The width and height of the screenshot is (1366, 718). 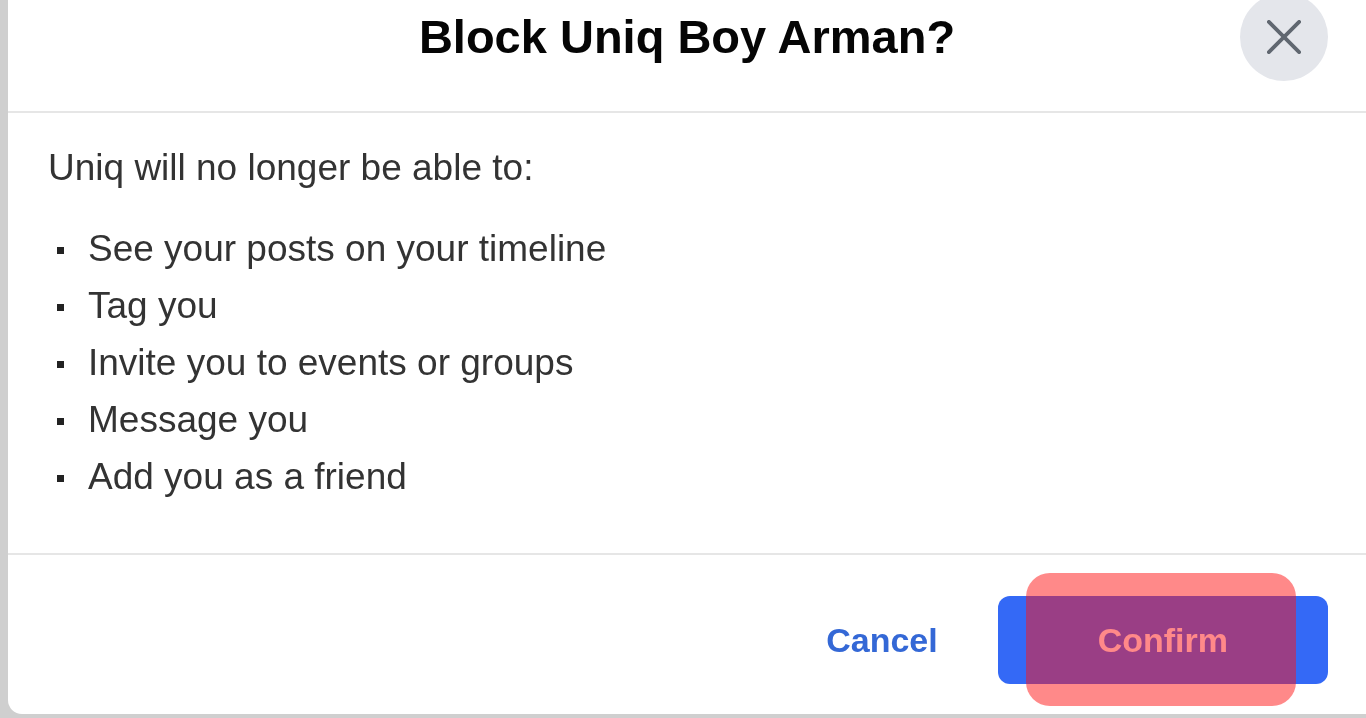 I want to click on dialog-title: Block Uniq Boy Arman?, so click(x=687, y=37).